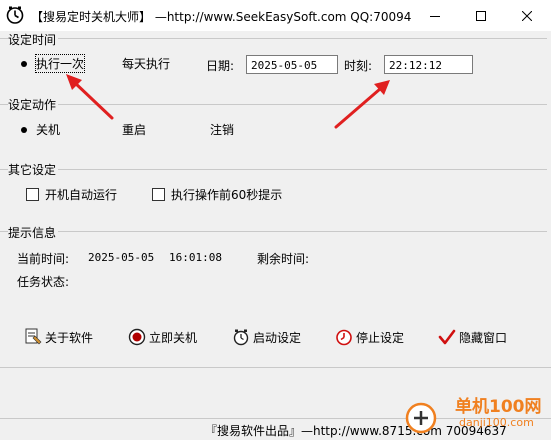 The height and width of the screenshot is (440, 551). I want to click on date-label: 日期:, so click(220, 66).